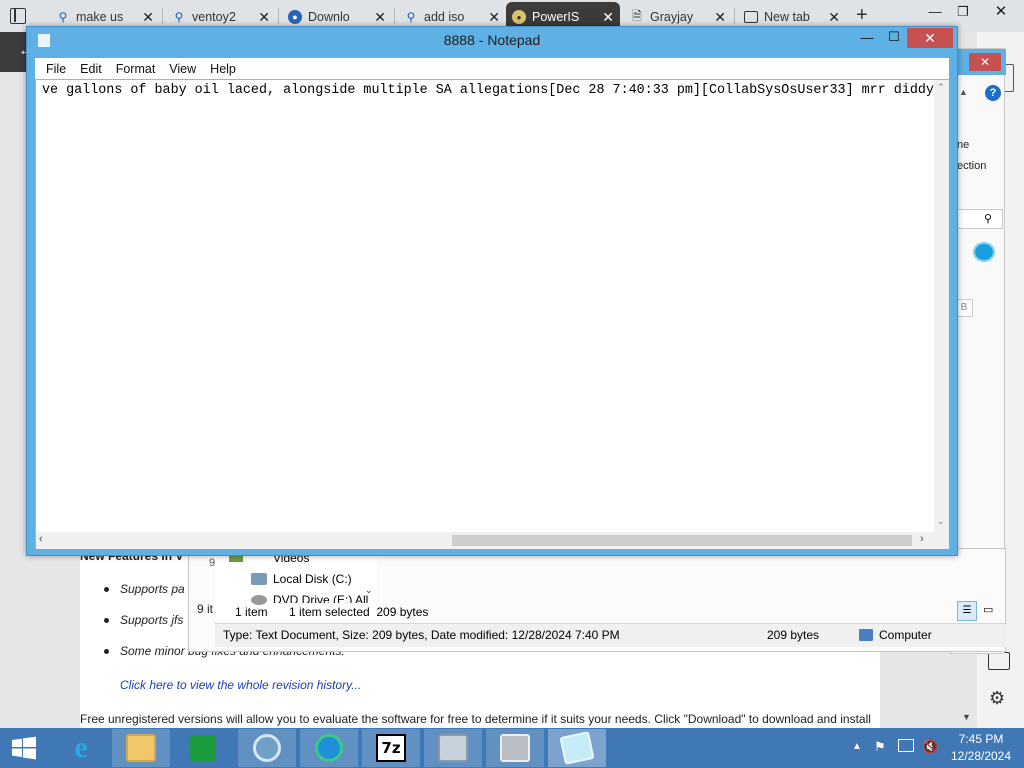  I want to click on file-size-text: 209 bytes, so click(793, 635).